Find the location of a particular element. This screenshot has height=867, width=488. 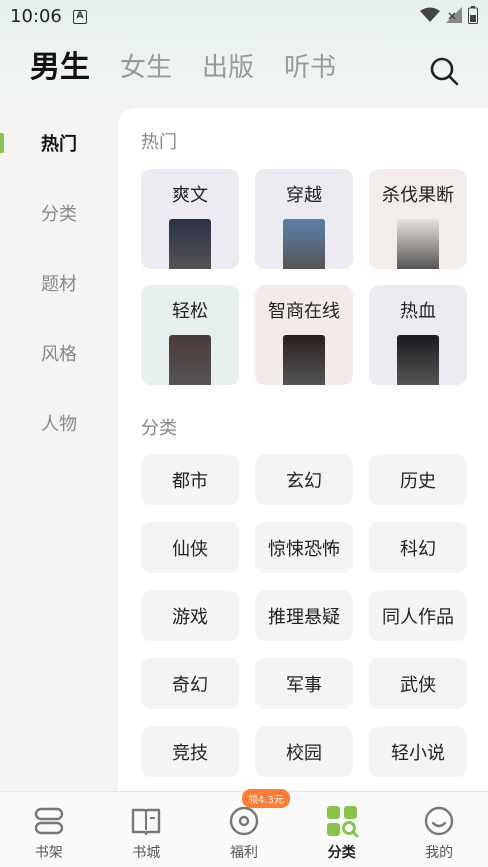

side-nav-theme: 题材 is located at coordinates (59, 283).